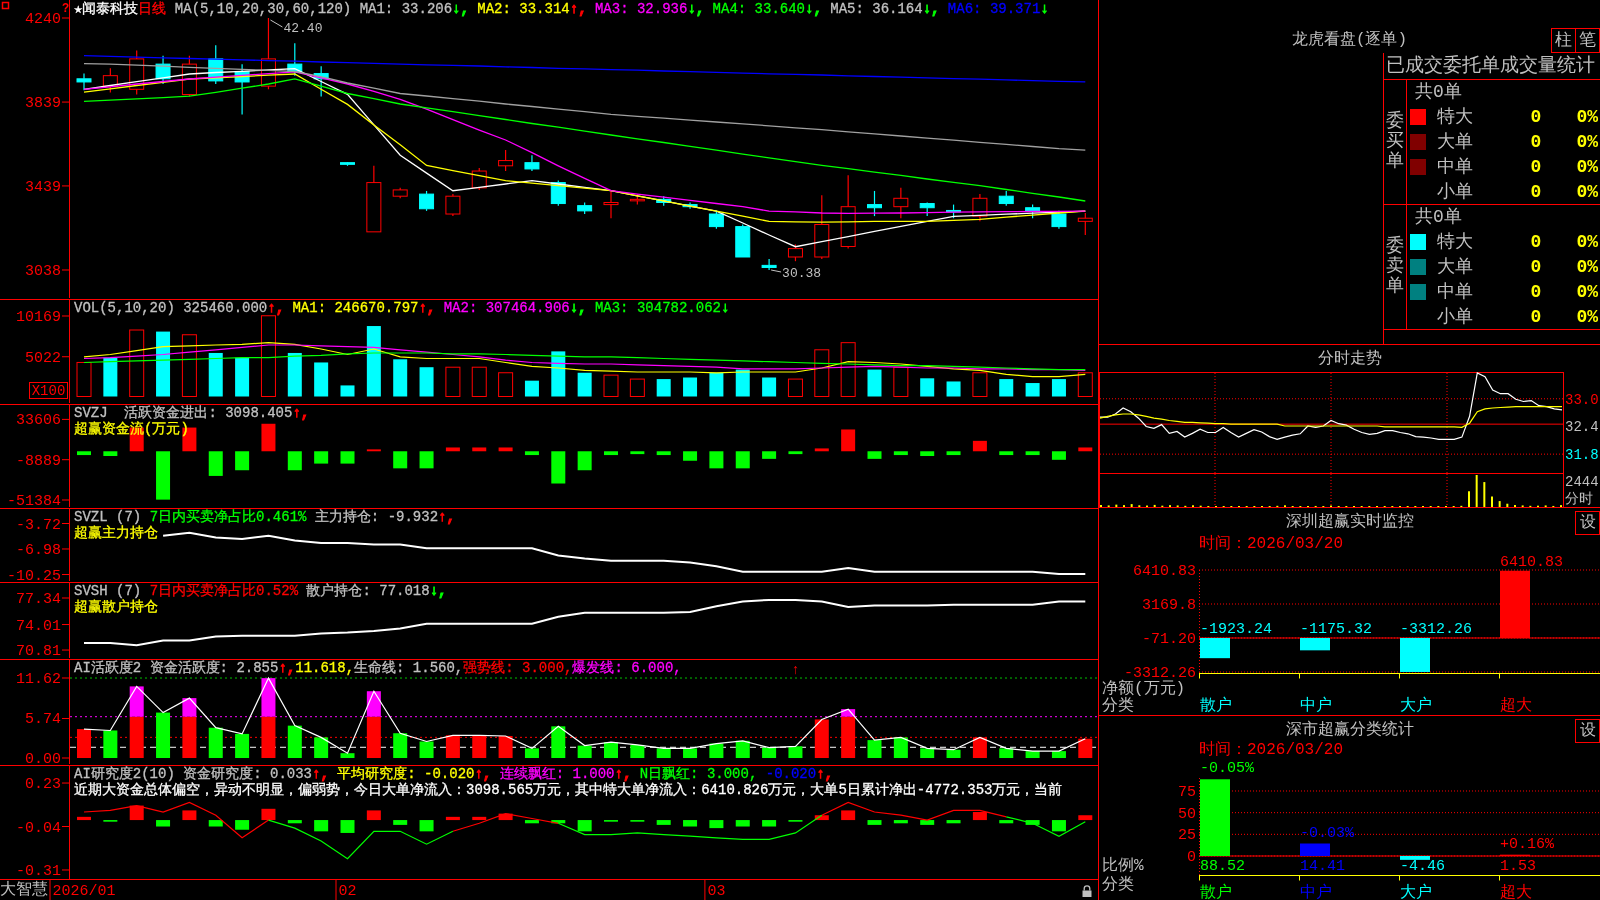  What do you see at coordinates (1395, 142) in the screenshot?
I see `side-label: 委买单` at bounding box center [1395, 142].